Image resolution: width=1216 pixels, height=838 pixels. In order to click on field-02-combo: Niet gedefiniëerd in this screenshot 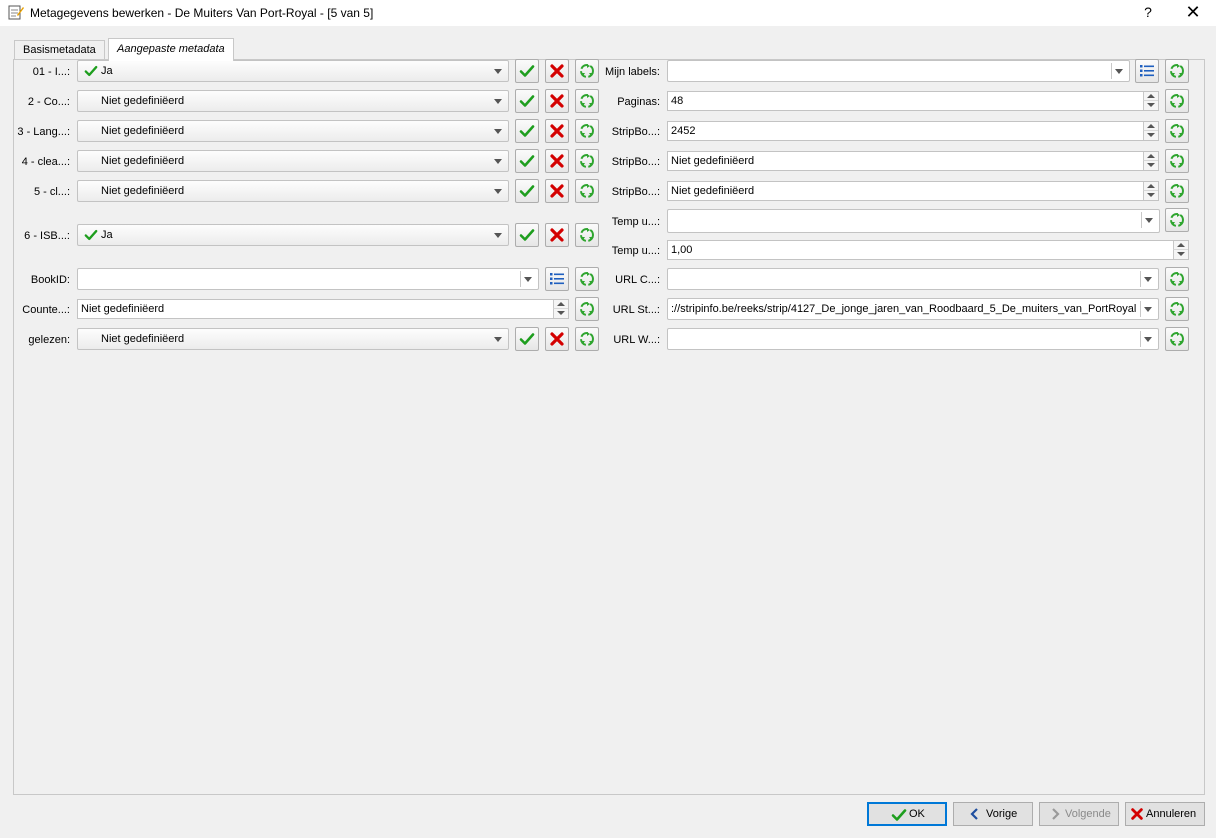, I will do `click(293, 101)`.